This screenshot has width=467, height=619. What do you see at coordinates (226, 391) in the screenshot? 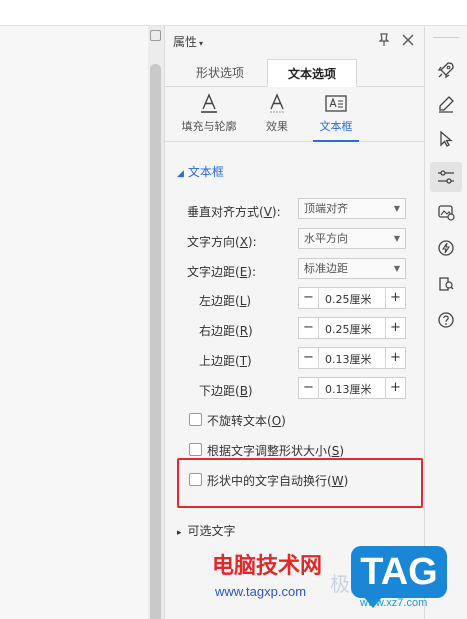
I see `bottom-margin-label: 下边距(B)` at bounding box center [226, 391].